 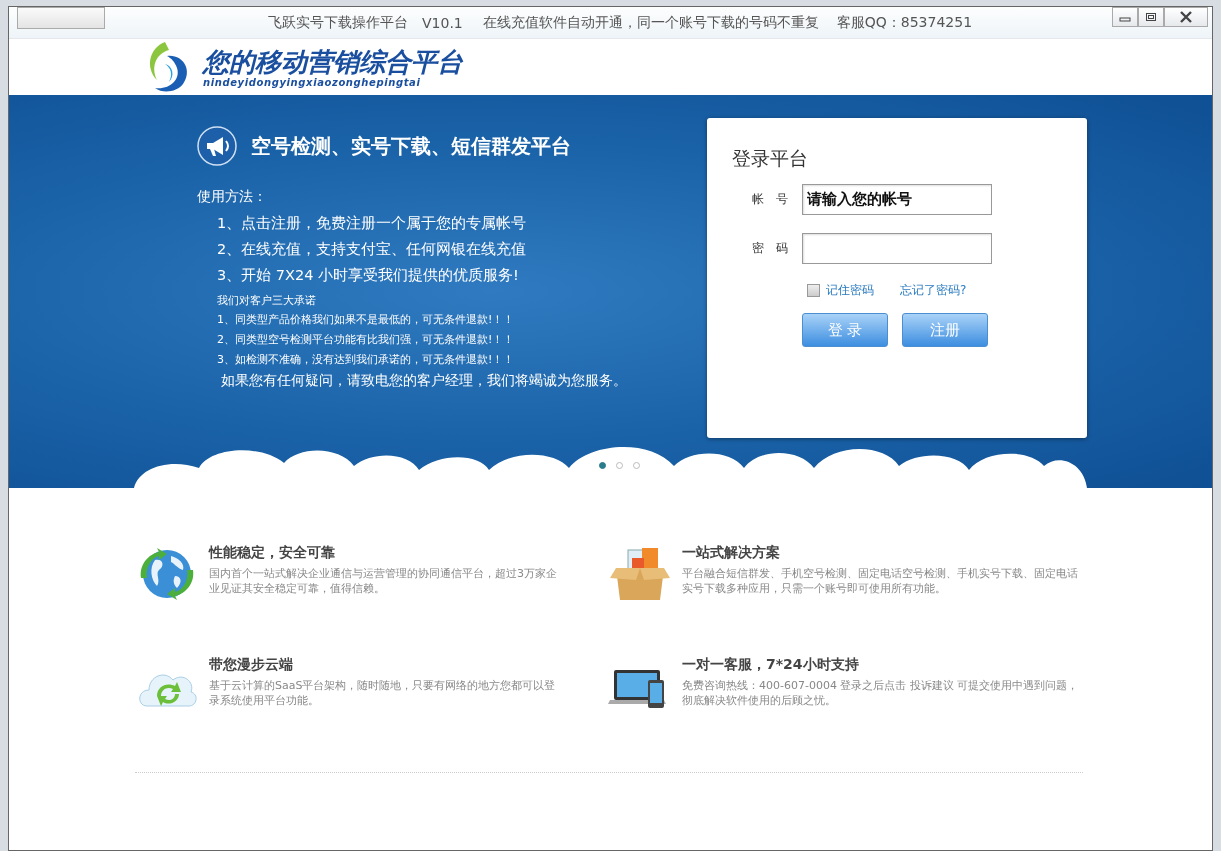 What do you see at coordinates (232, 197) in the screenshot?
I see `usage-title: 使用方法：` at bounding box center [232, 197].